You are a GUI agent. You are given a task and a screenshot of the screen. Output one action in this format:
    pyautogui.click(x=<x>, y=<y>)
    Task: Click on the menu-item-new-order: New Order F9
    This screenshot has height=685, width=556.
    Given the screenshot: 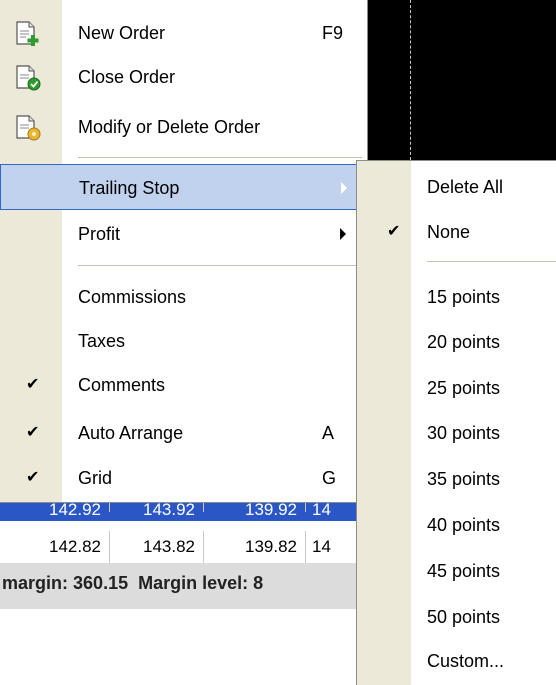 What is the action you would take?
    pyautogui.click(x=183, y=33)
    